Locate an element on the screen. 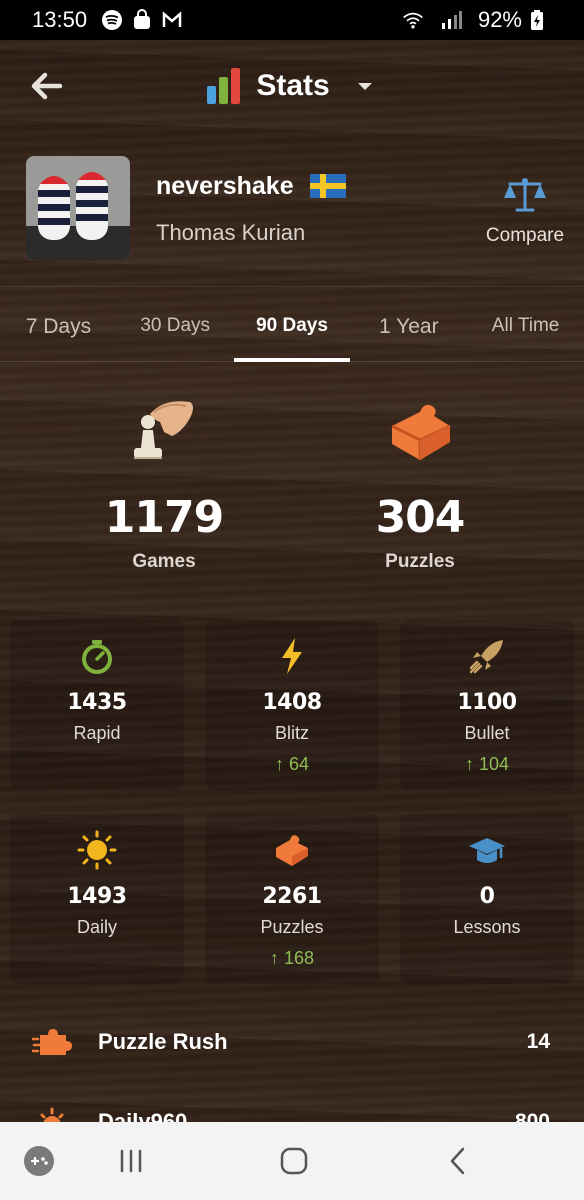 The height and width of the screenshot is (1200, 584). puzzles-count: 304 is located at coordinates (420, 517).